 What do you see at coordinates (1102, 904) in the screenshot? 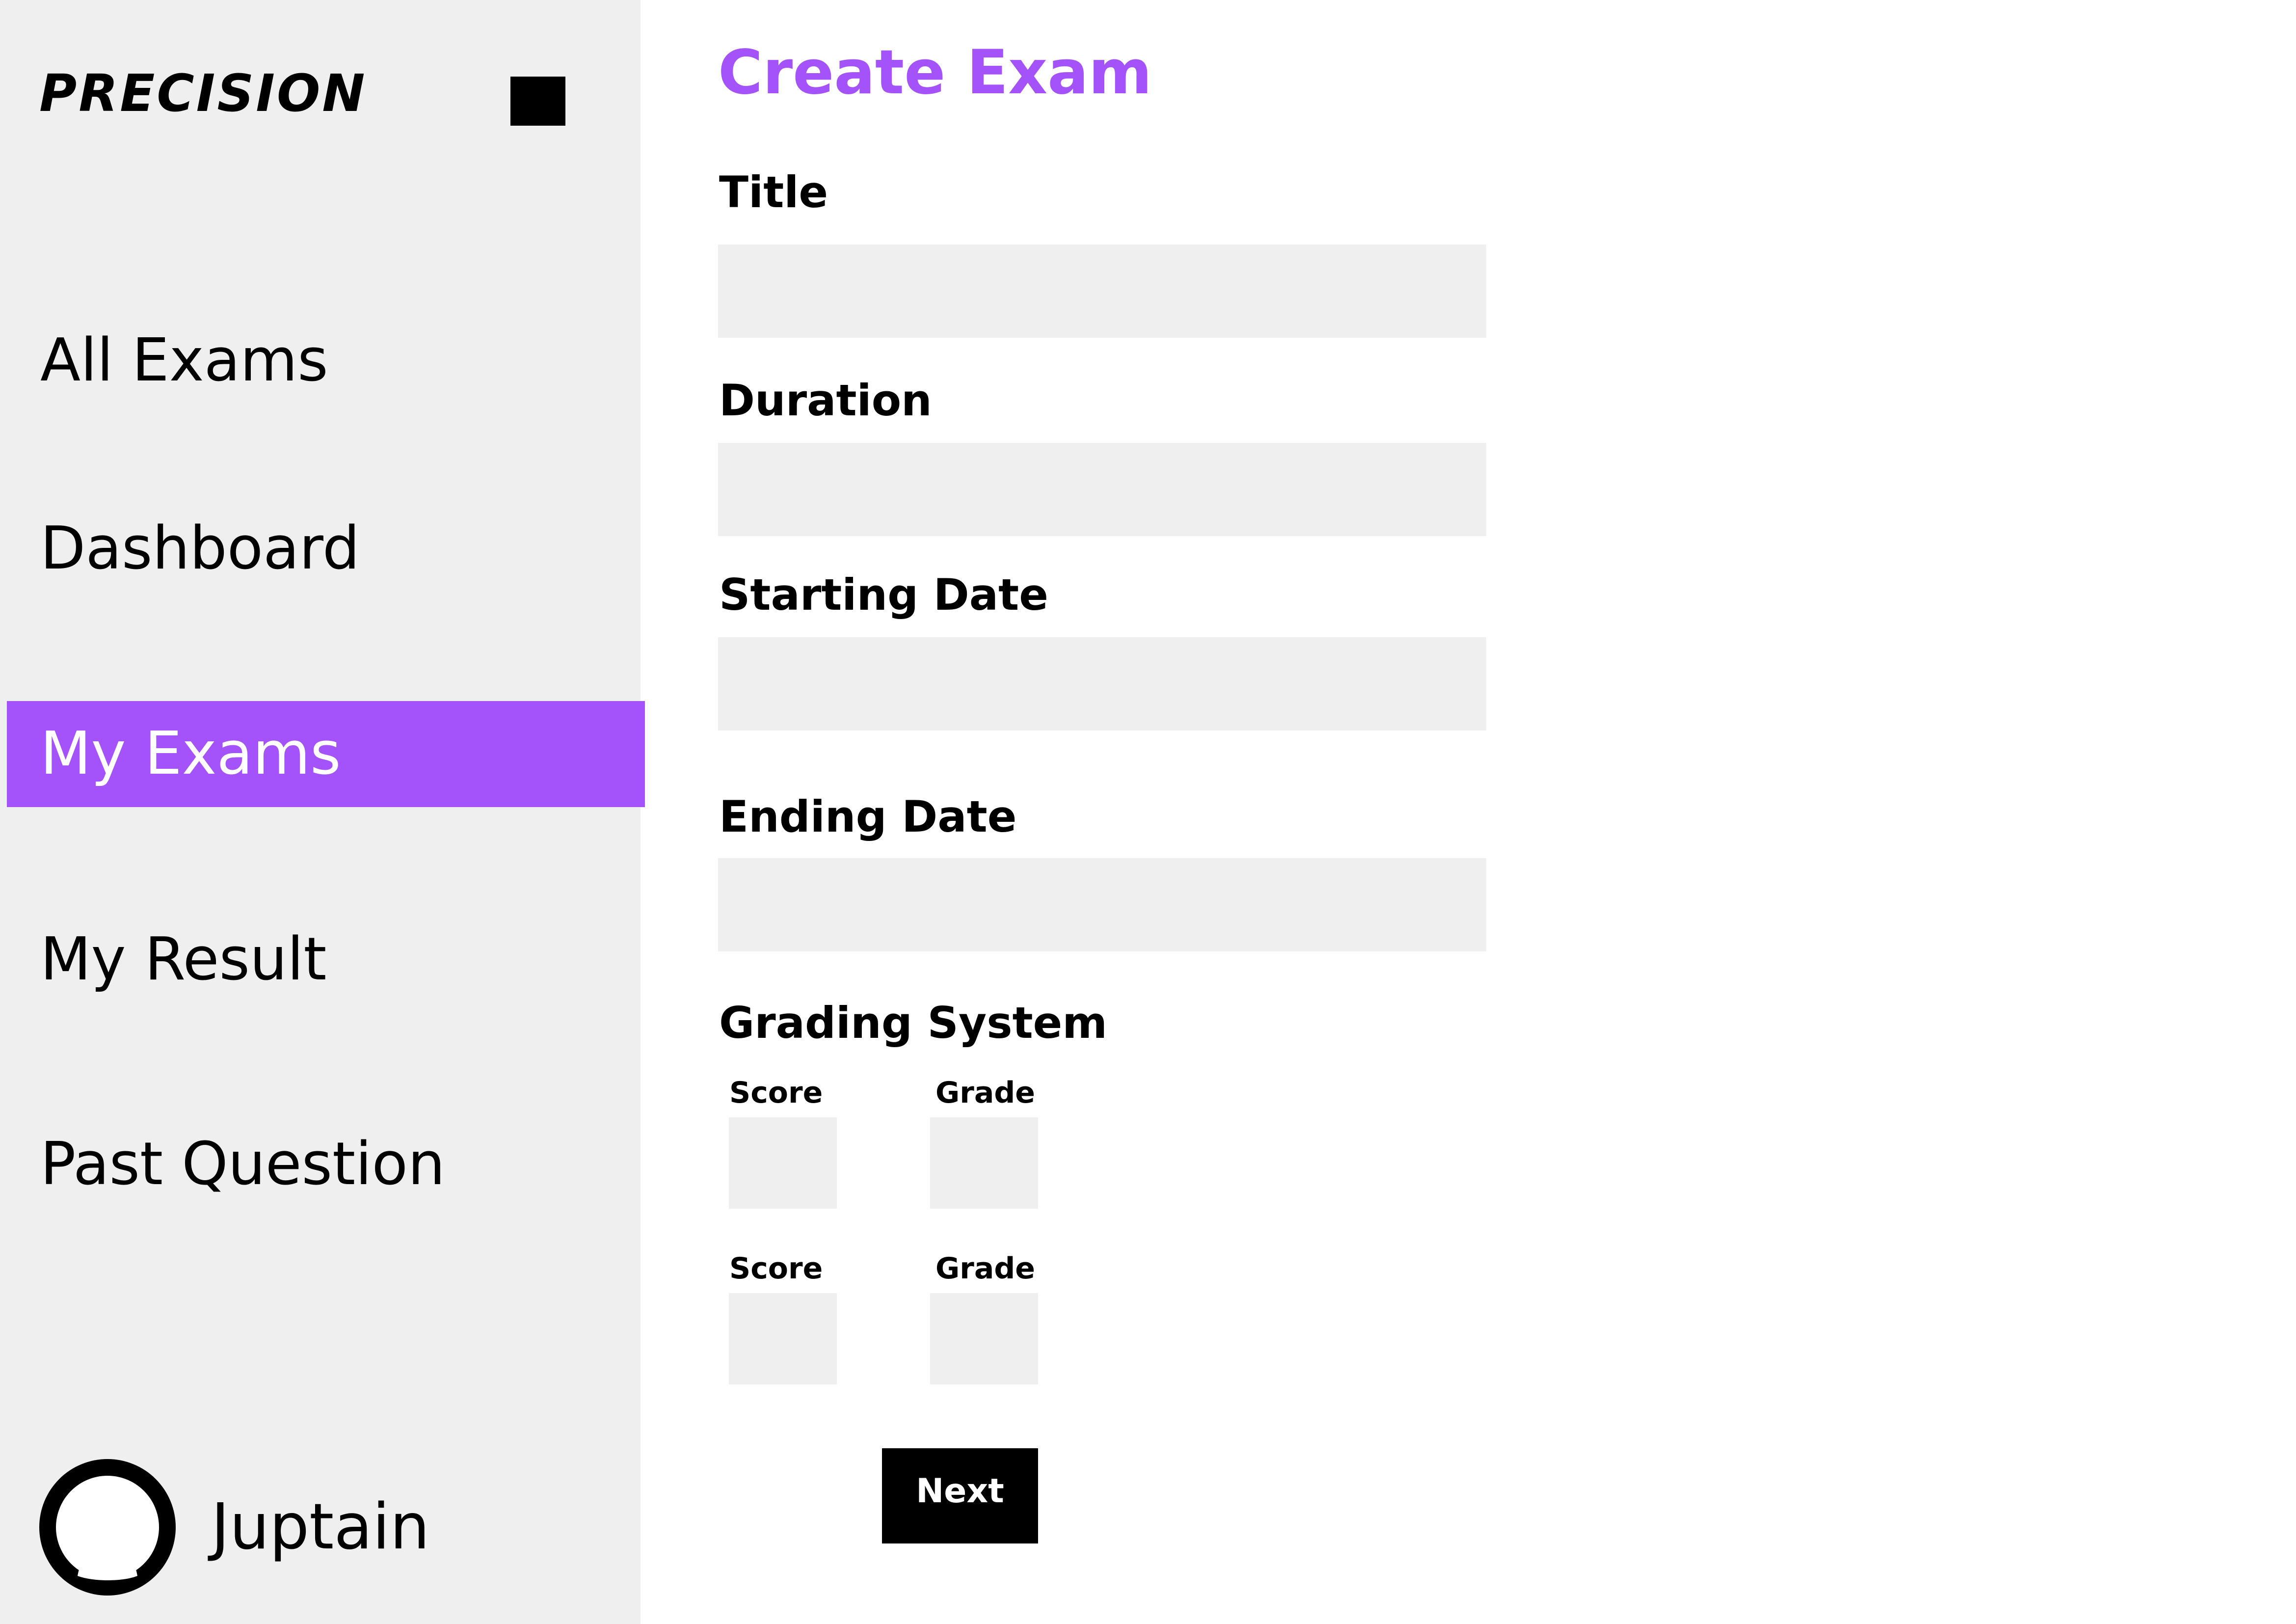
I see `ending-date-input` at bounding box center [1102, 904].